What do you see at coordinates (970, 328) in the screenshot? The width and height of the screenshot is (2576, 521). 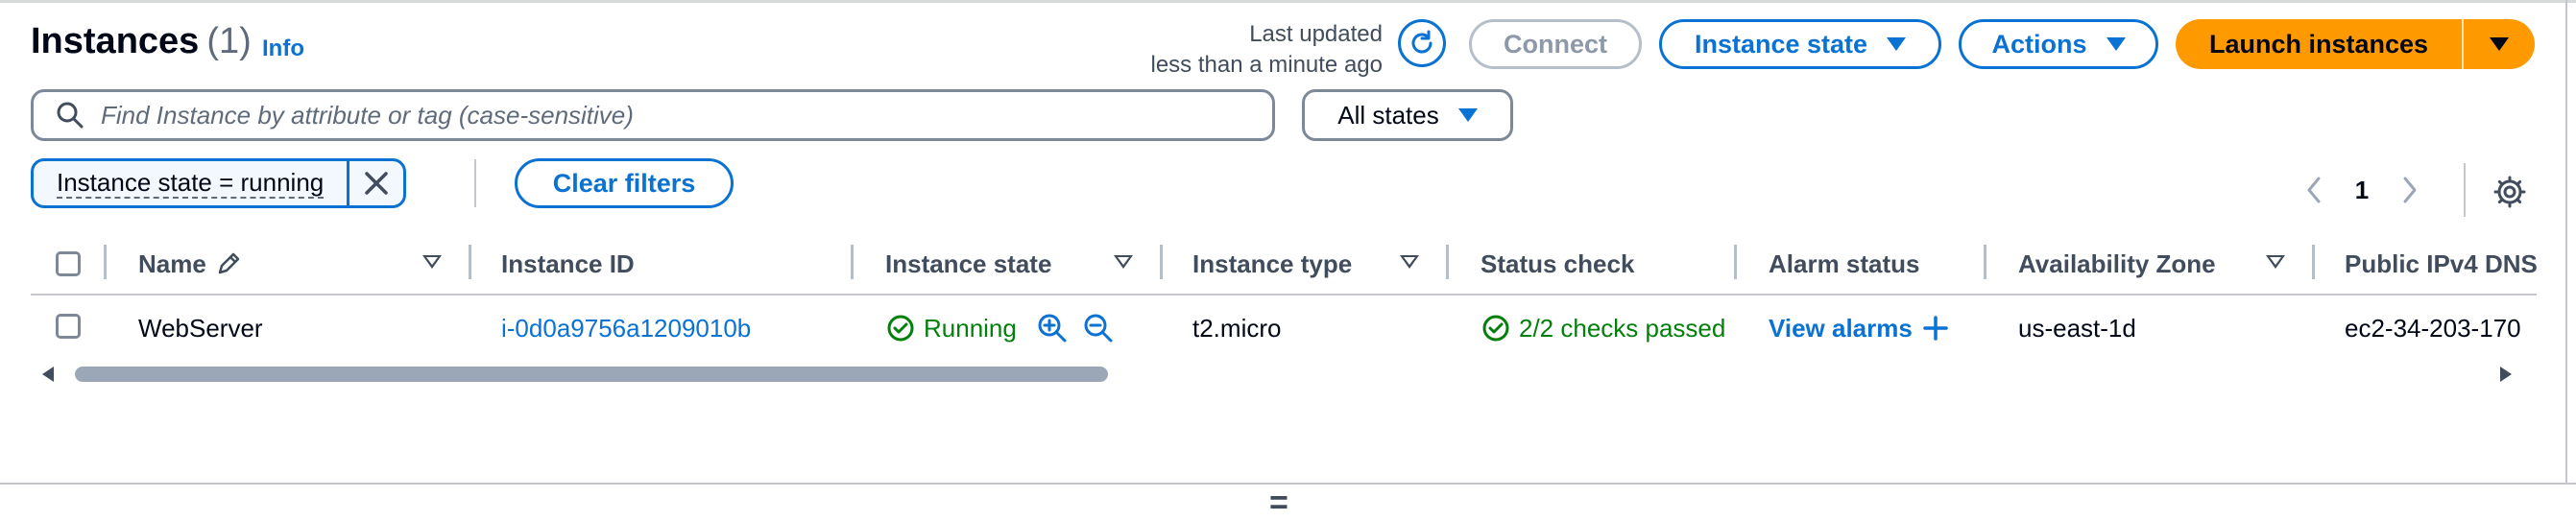 I see `instance-state-text: Running` at bounding box center [970, 328].